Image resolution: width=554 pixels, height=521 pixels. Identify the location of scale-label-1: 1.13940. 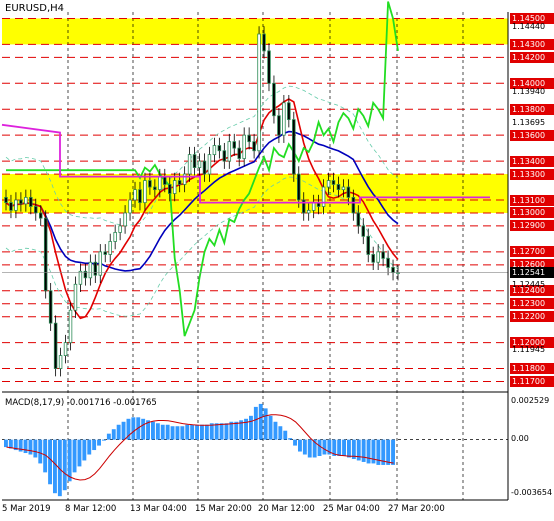
(529, 91).